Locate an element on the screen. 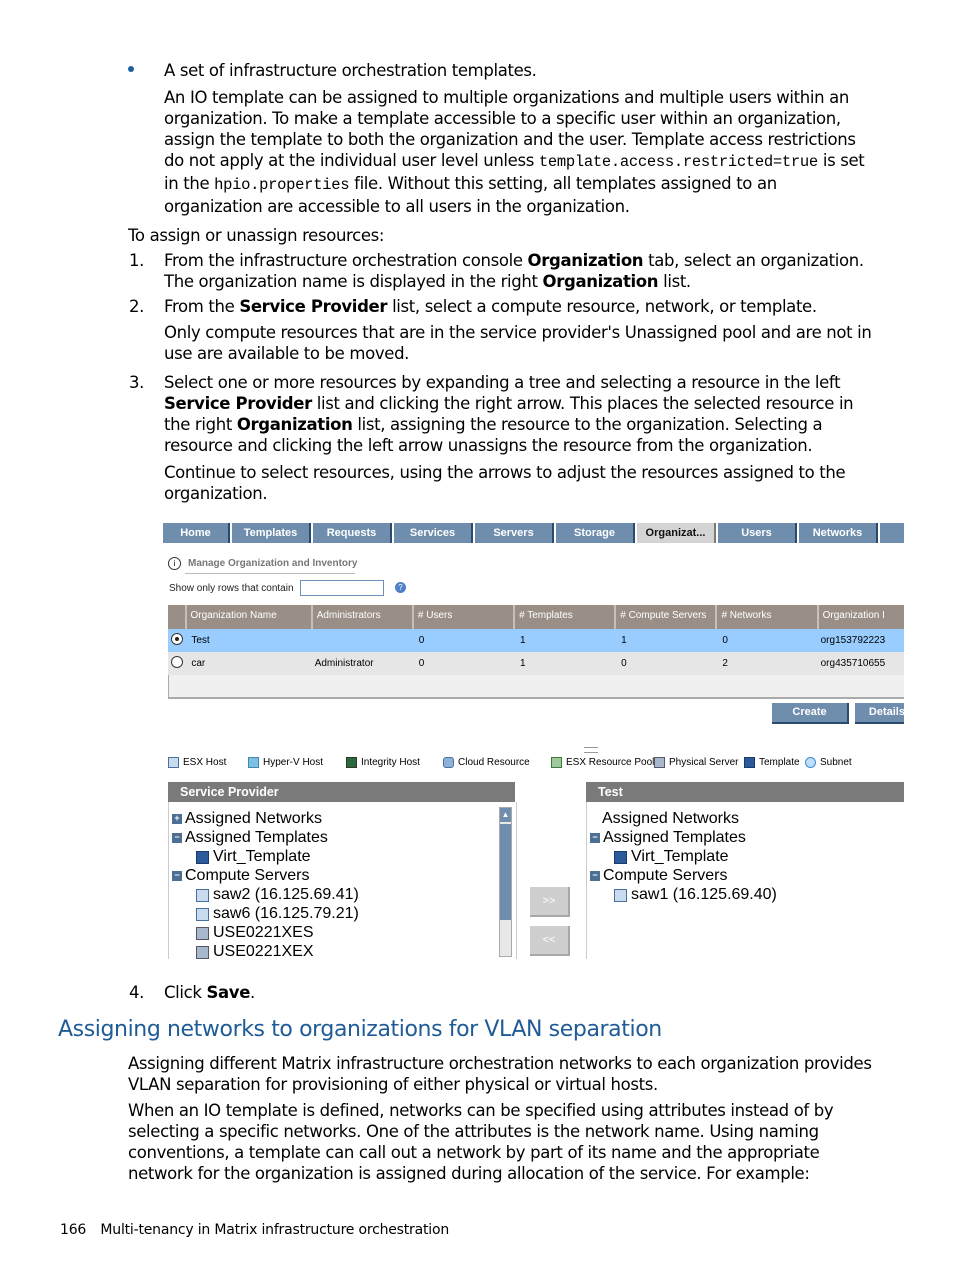 The width and height of the screenshot is (954, 1271). org-id: org435710655 is located at coordinates (853, 663).